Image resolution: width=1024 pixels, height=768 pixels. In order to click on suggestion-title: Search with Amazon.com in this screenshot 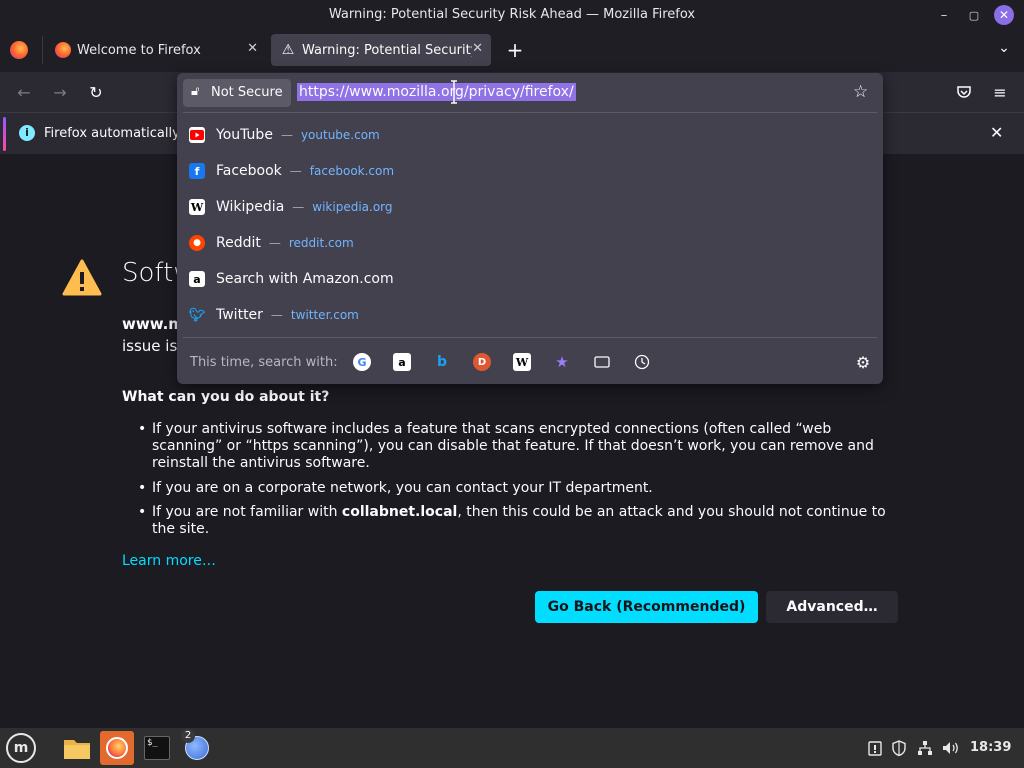, I will do `click(305, 279)`.